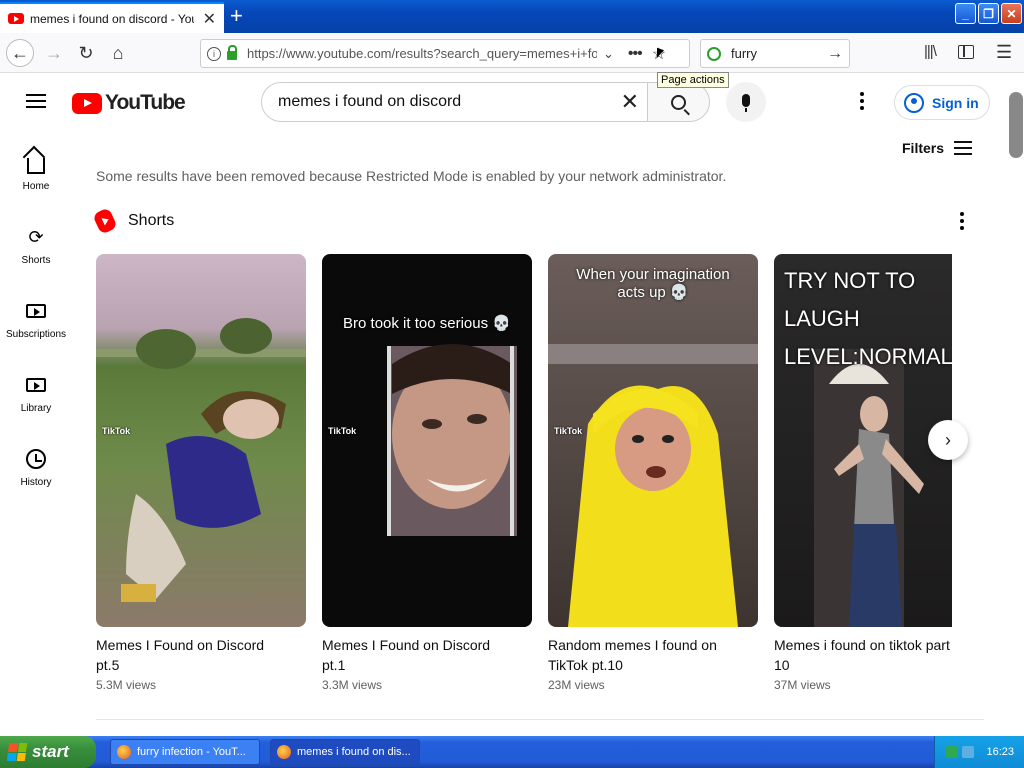 This screenshot has width=1024, height=768. What do you see at coordinates (36, 311) in the screenshot?
I see `subscriptions-icon` at bounding box center [36, 311].